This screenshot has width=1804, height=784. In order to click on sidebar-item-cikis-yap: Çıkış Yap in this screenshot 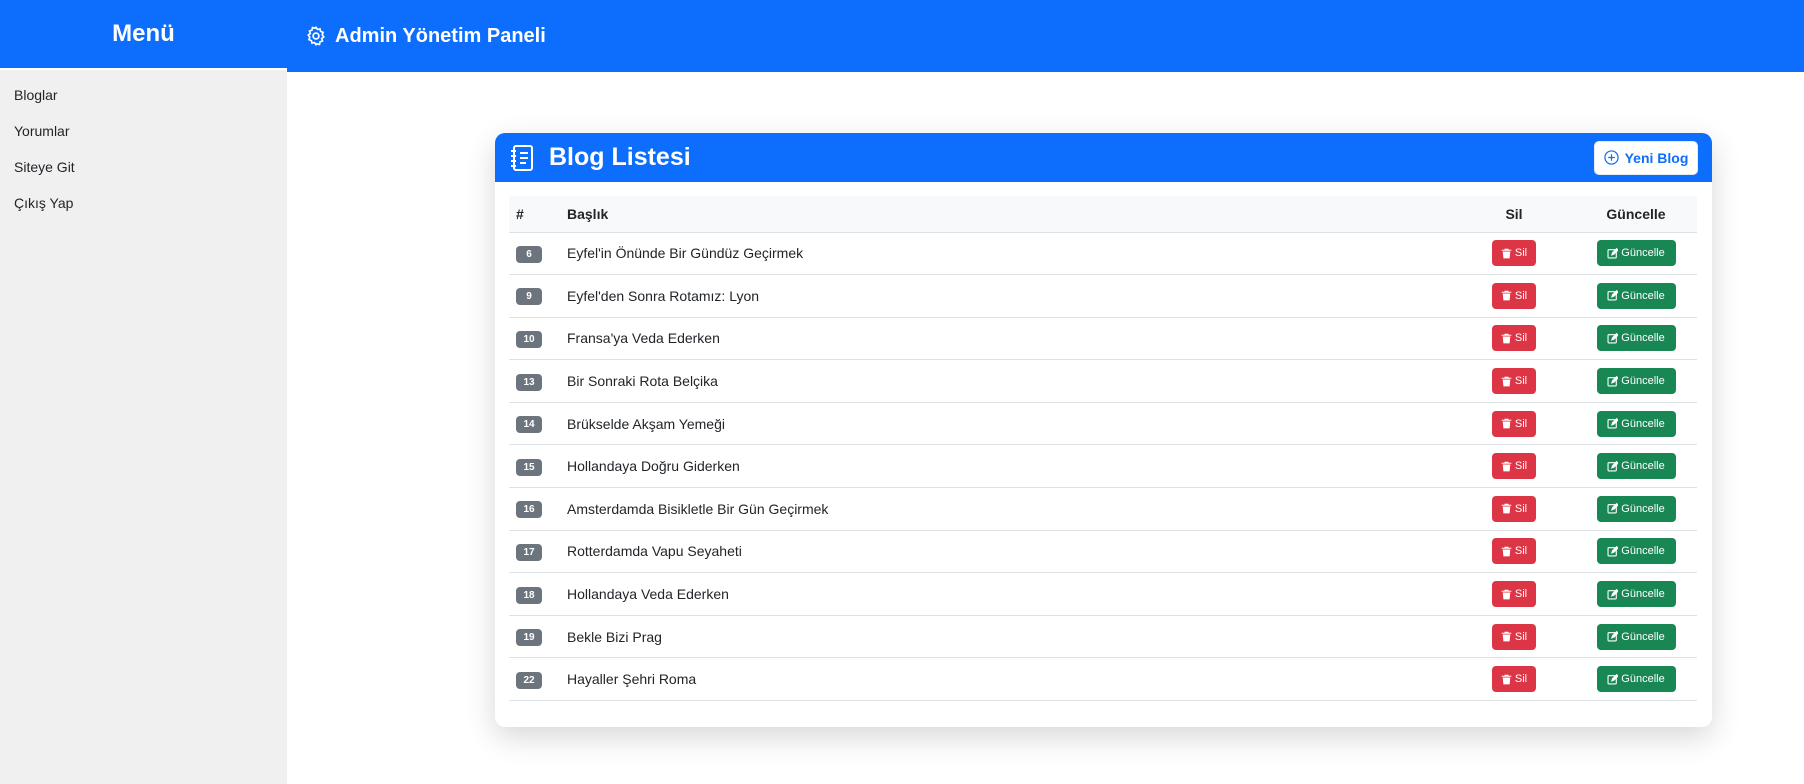, I will do `click(143, 203)`.